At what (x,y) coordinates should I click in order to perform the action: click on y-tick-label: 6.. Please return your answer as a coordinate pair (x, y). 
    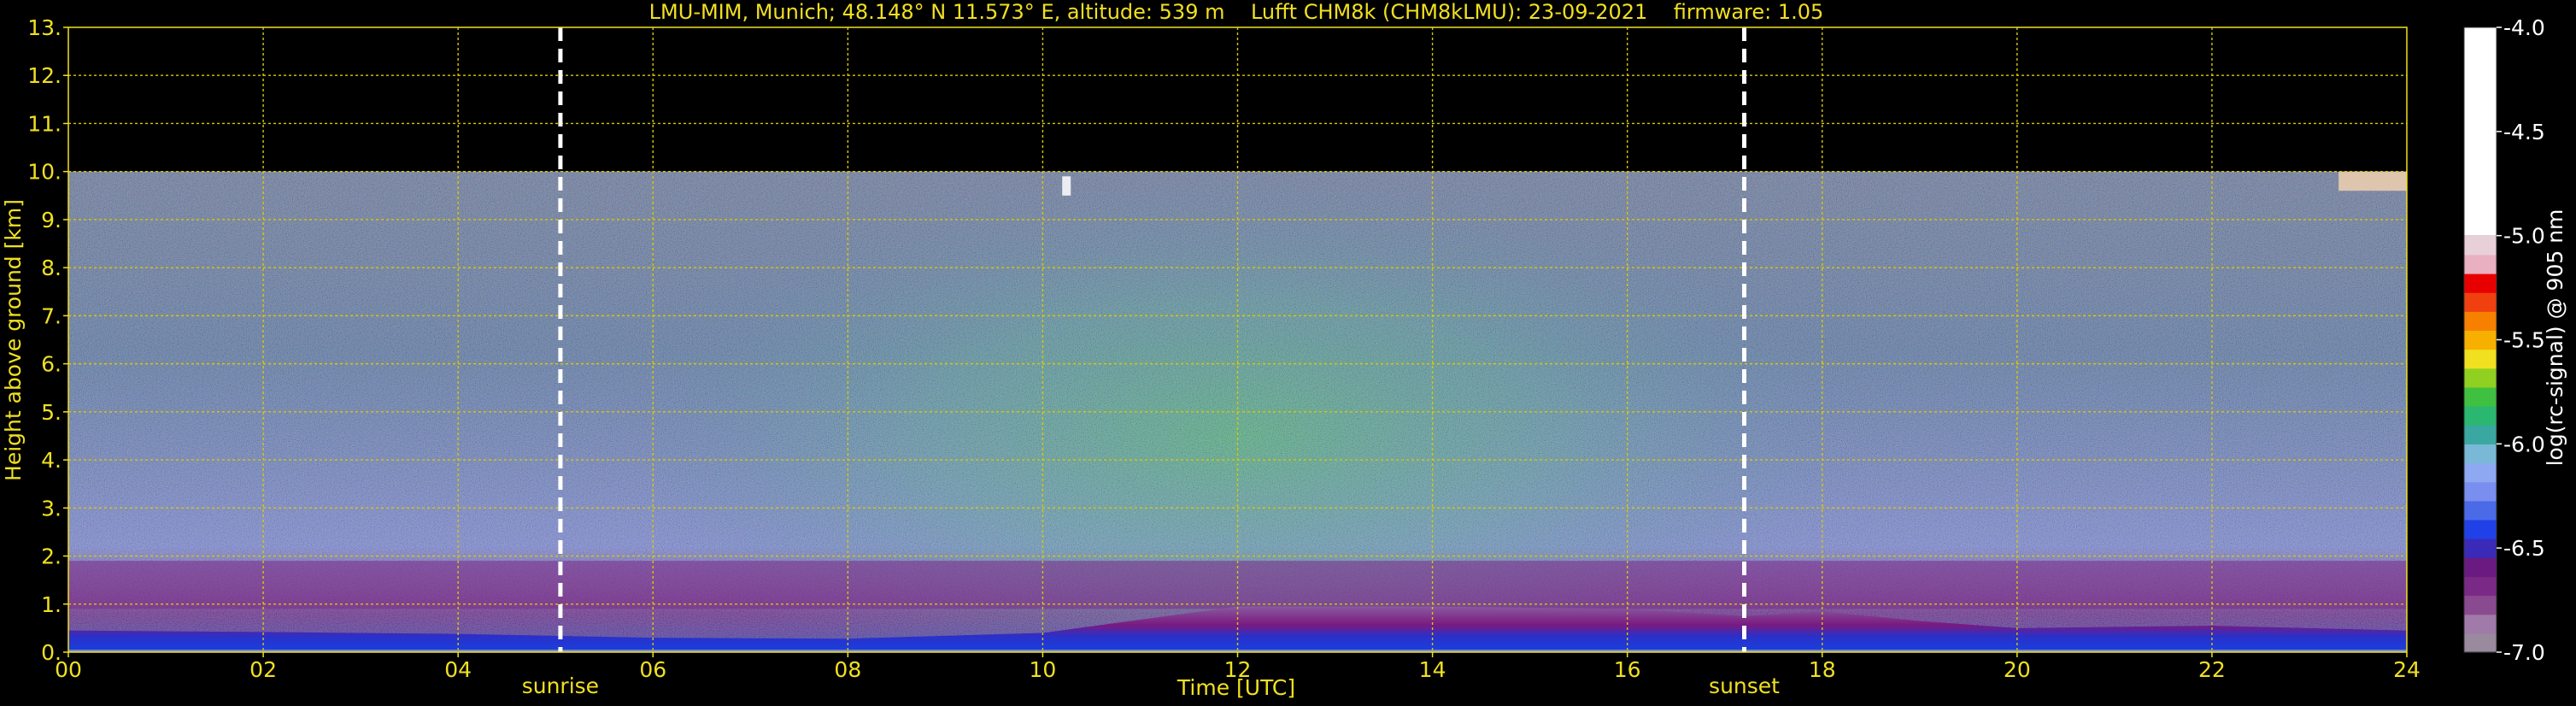
    Looking at the image, I should click on (51, 364).